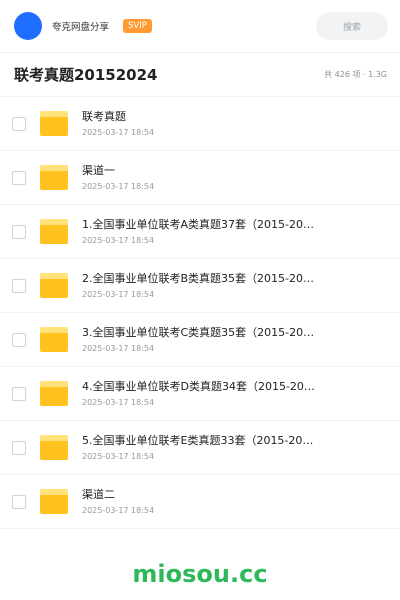  What do you see at coordinates (86, 75) in the screenshot?
I see `page-title: 联考真题20152024` at bounding box center [86, 75].